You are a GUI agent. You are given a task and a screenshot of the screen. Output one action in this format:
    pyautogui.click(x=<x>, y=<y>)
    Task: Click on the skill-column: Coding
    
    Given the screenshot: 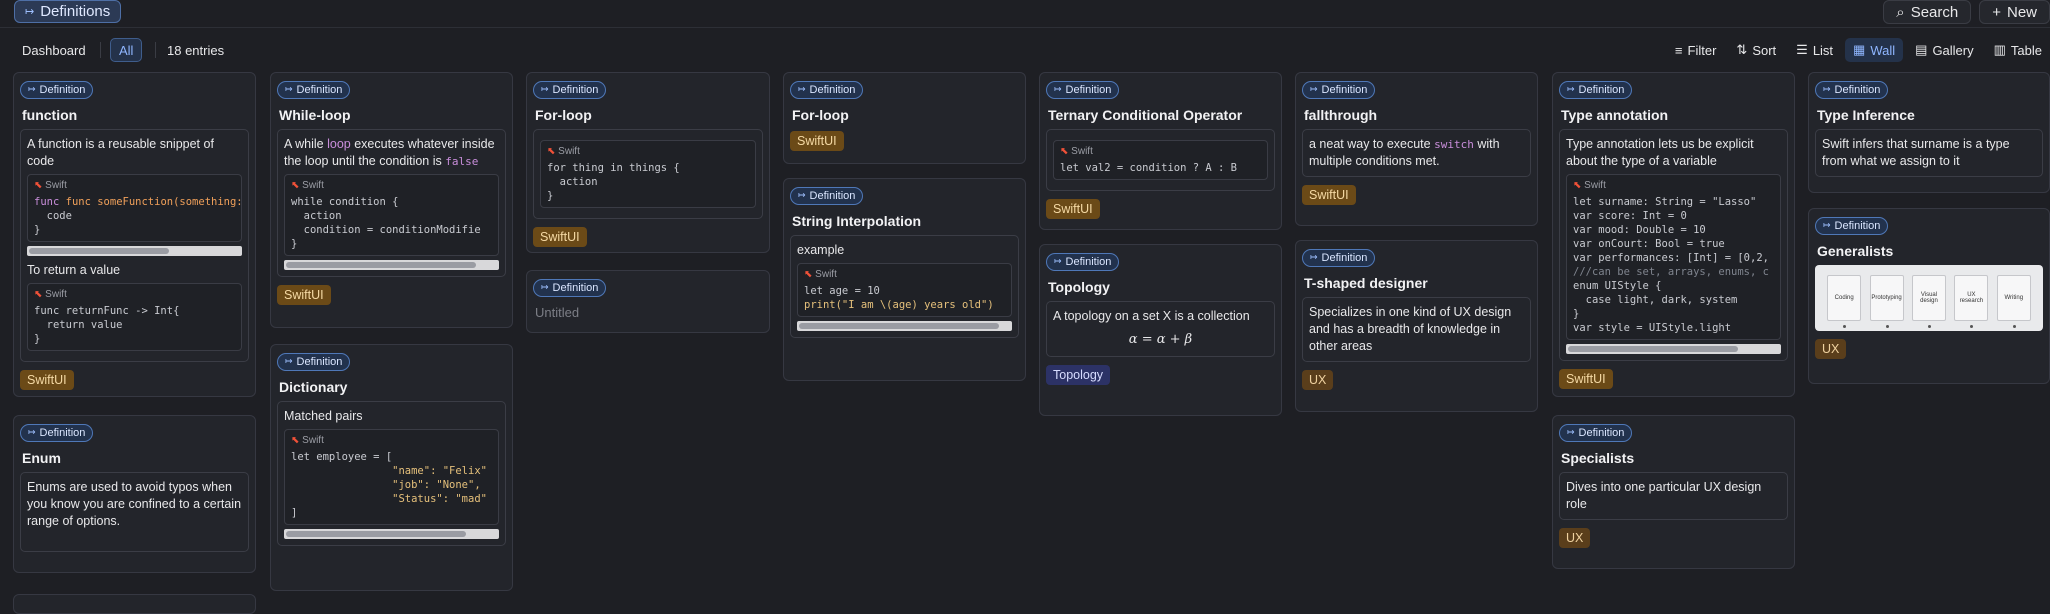 What is the action you would take?
    pyautogui.click(x=1844, y=301)
    